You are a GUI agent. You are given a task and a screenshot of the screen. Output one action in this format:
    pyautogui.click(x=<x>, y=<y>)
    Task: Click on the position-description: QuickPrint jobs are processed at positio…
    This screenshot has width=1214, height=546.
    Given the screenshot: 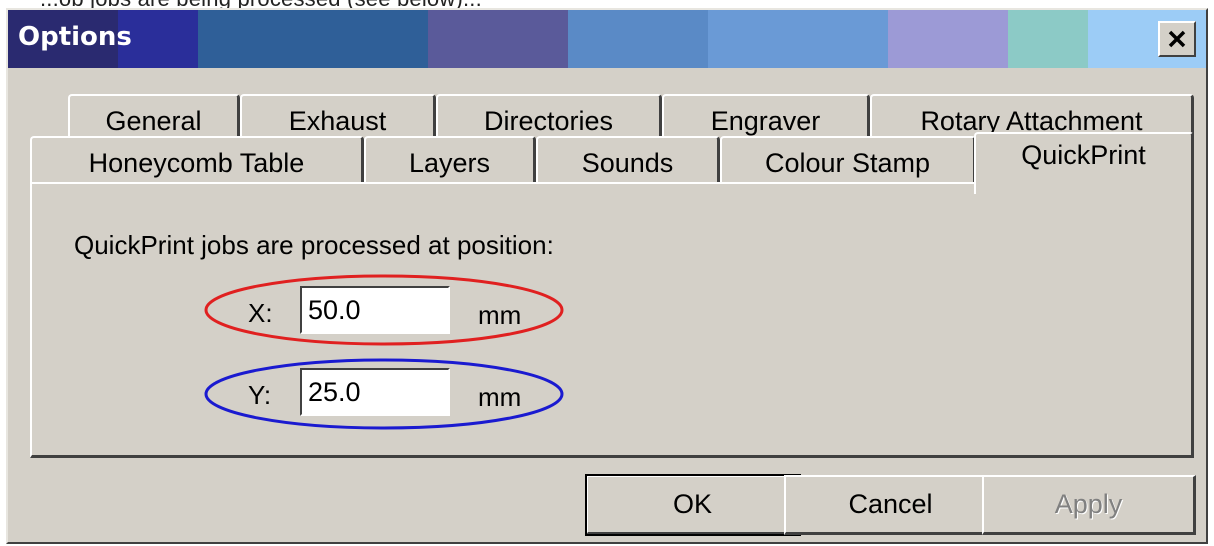 What is the action you would take?
    pyautogui.click(x=314, y=245)
    